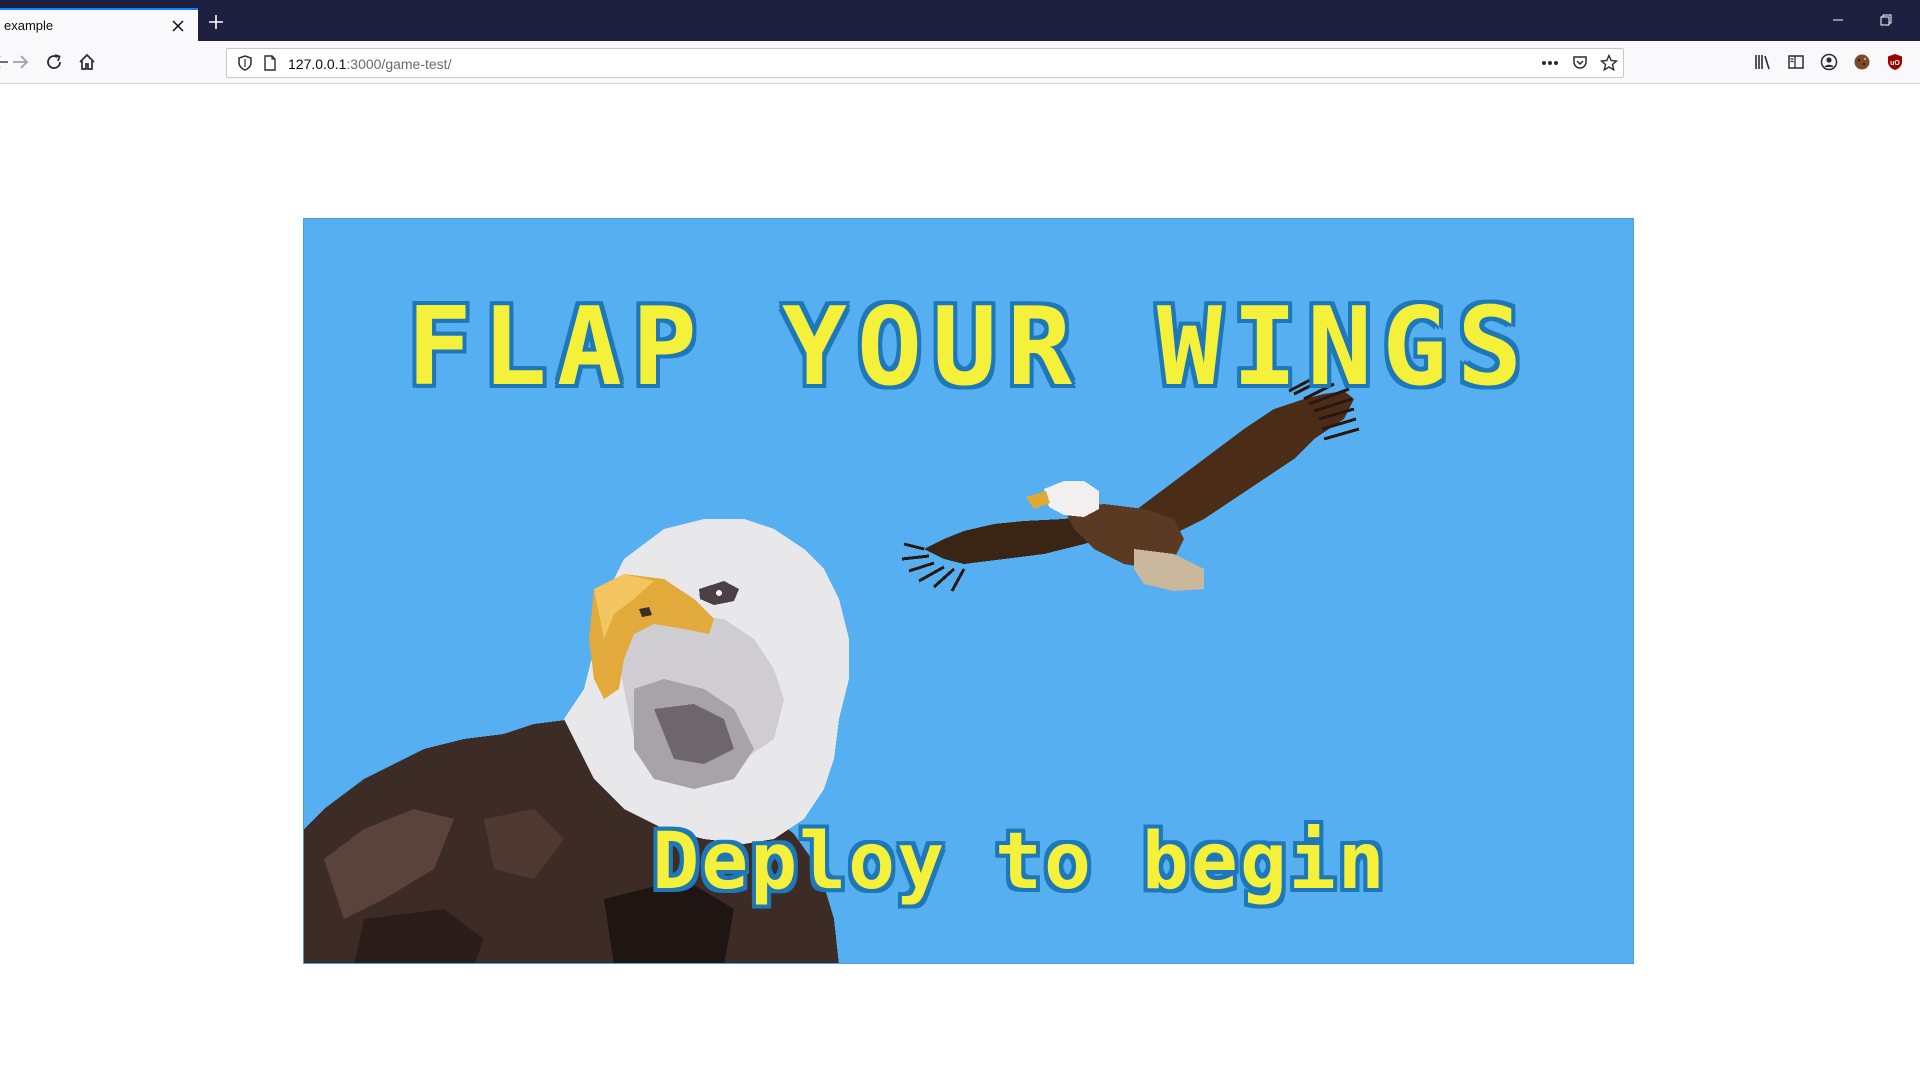 The image size is (1920, 1080). Describe the element at coordinates (1609, 63) in the screenshot. I see `star-icon` at that location.